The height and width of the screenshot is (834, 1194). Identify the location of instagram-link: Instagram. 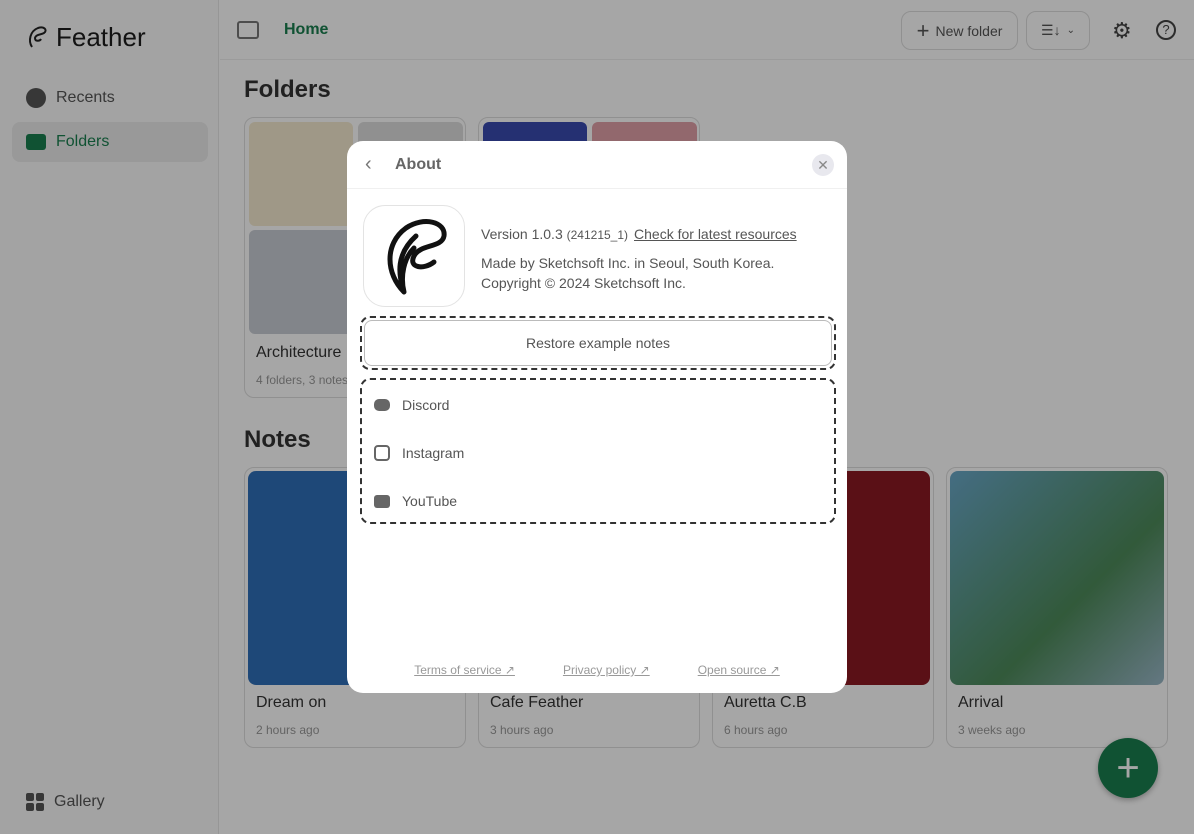
(598, 453).